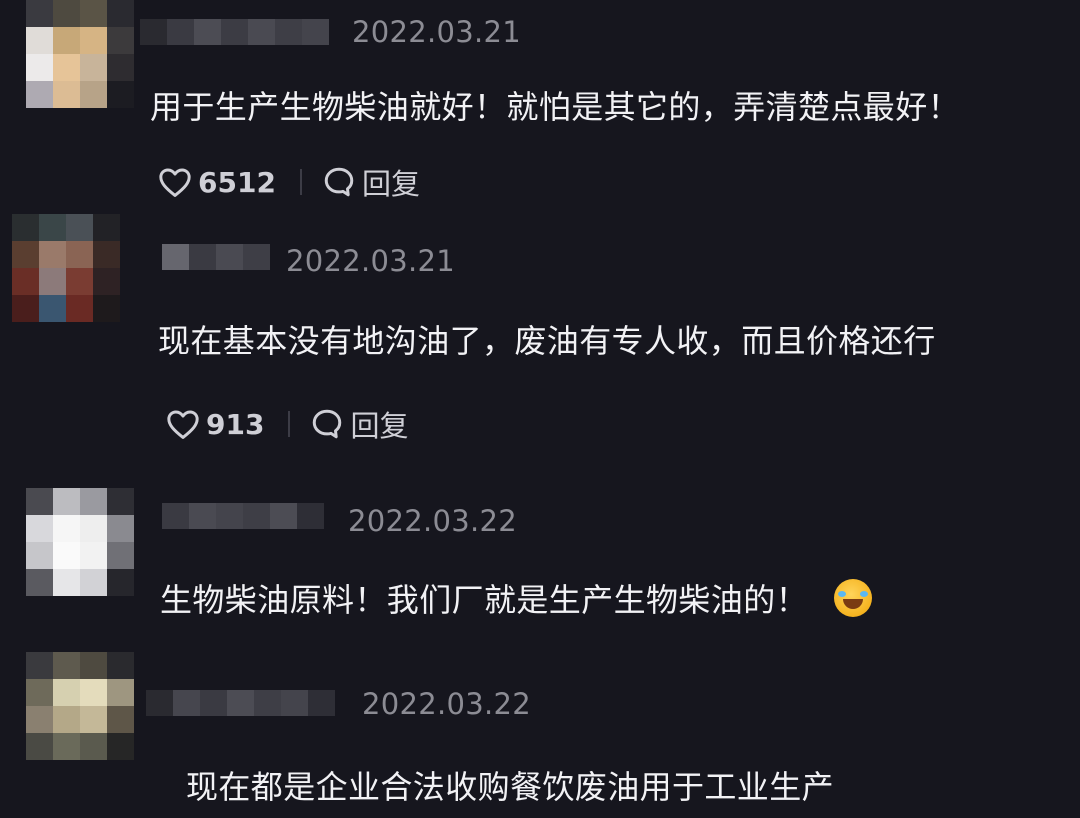 This screenshot has height=818, width=1080. I want to click on like-button: 6512, so click(217, 182).